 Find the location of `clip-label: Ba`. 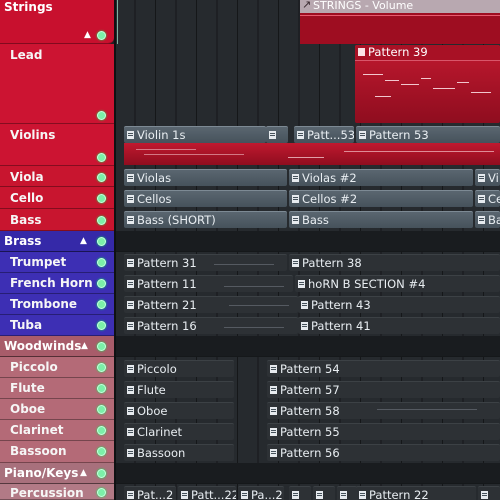

clip-label: Ba is located at coordinates (494, 220).